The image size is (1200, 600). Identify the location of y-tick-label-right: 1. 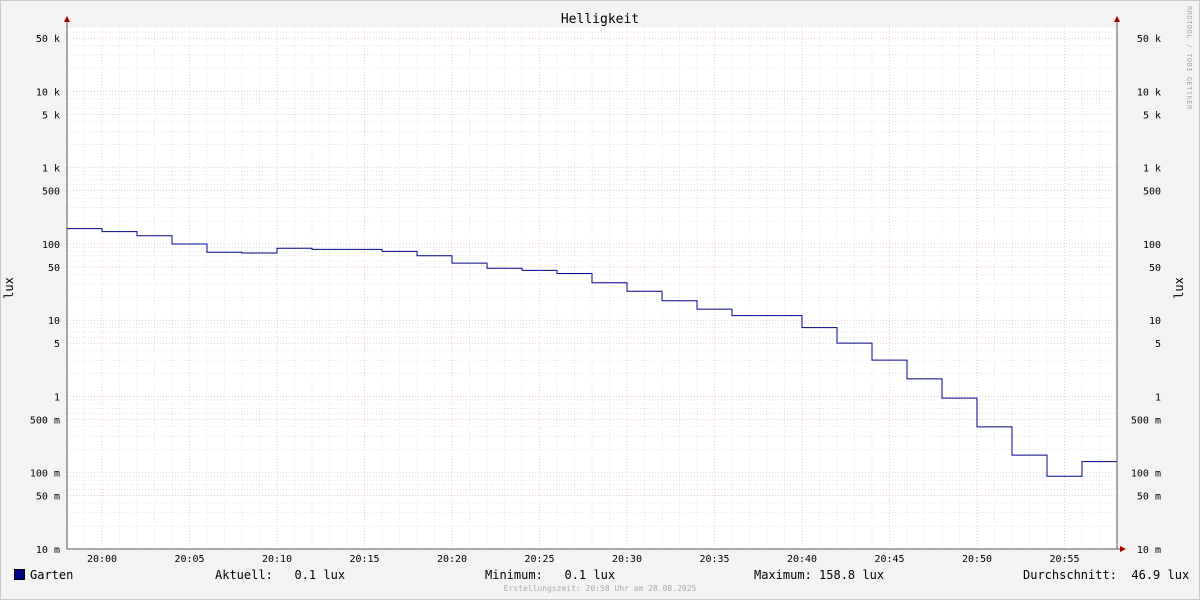
(1158, 397).